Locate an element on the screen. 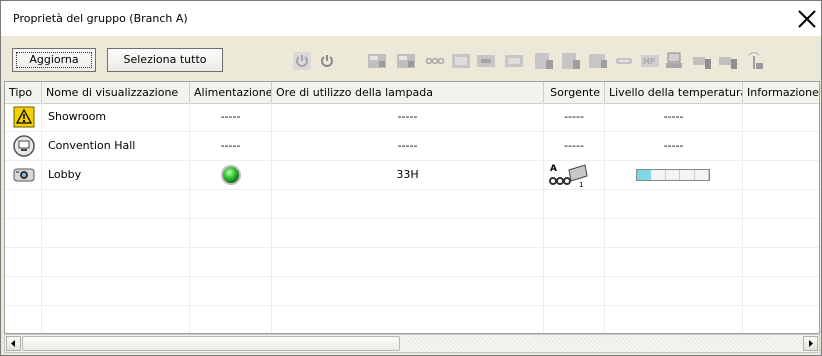  name-cell: Lobby is located at coordinates (116, 175).